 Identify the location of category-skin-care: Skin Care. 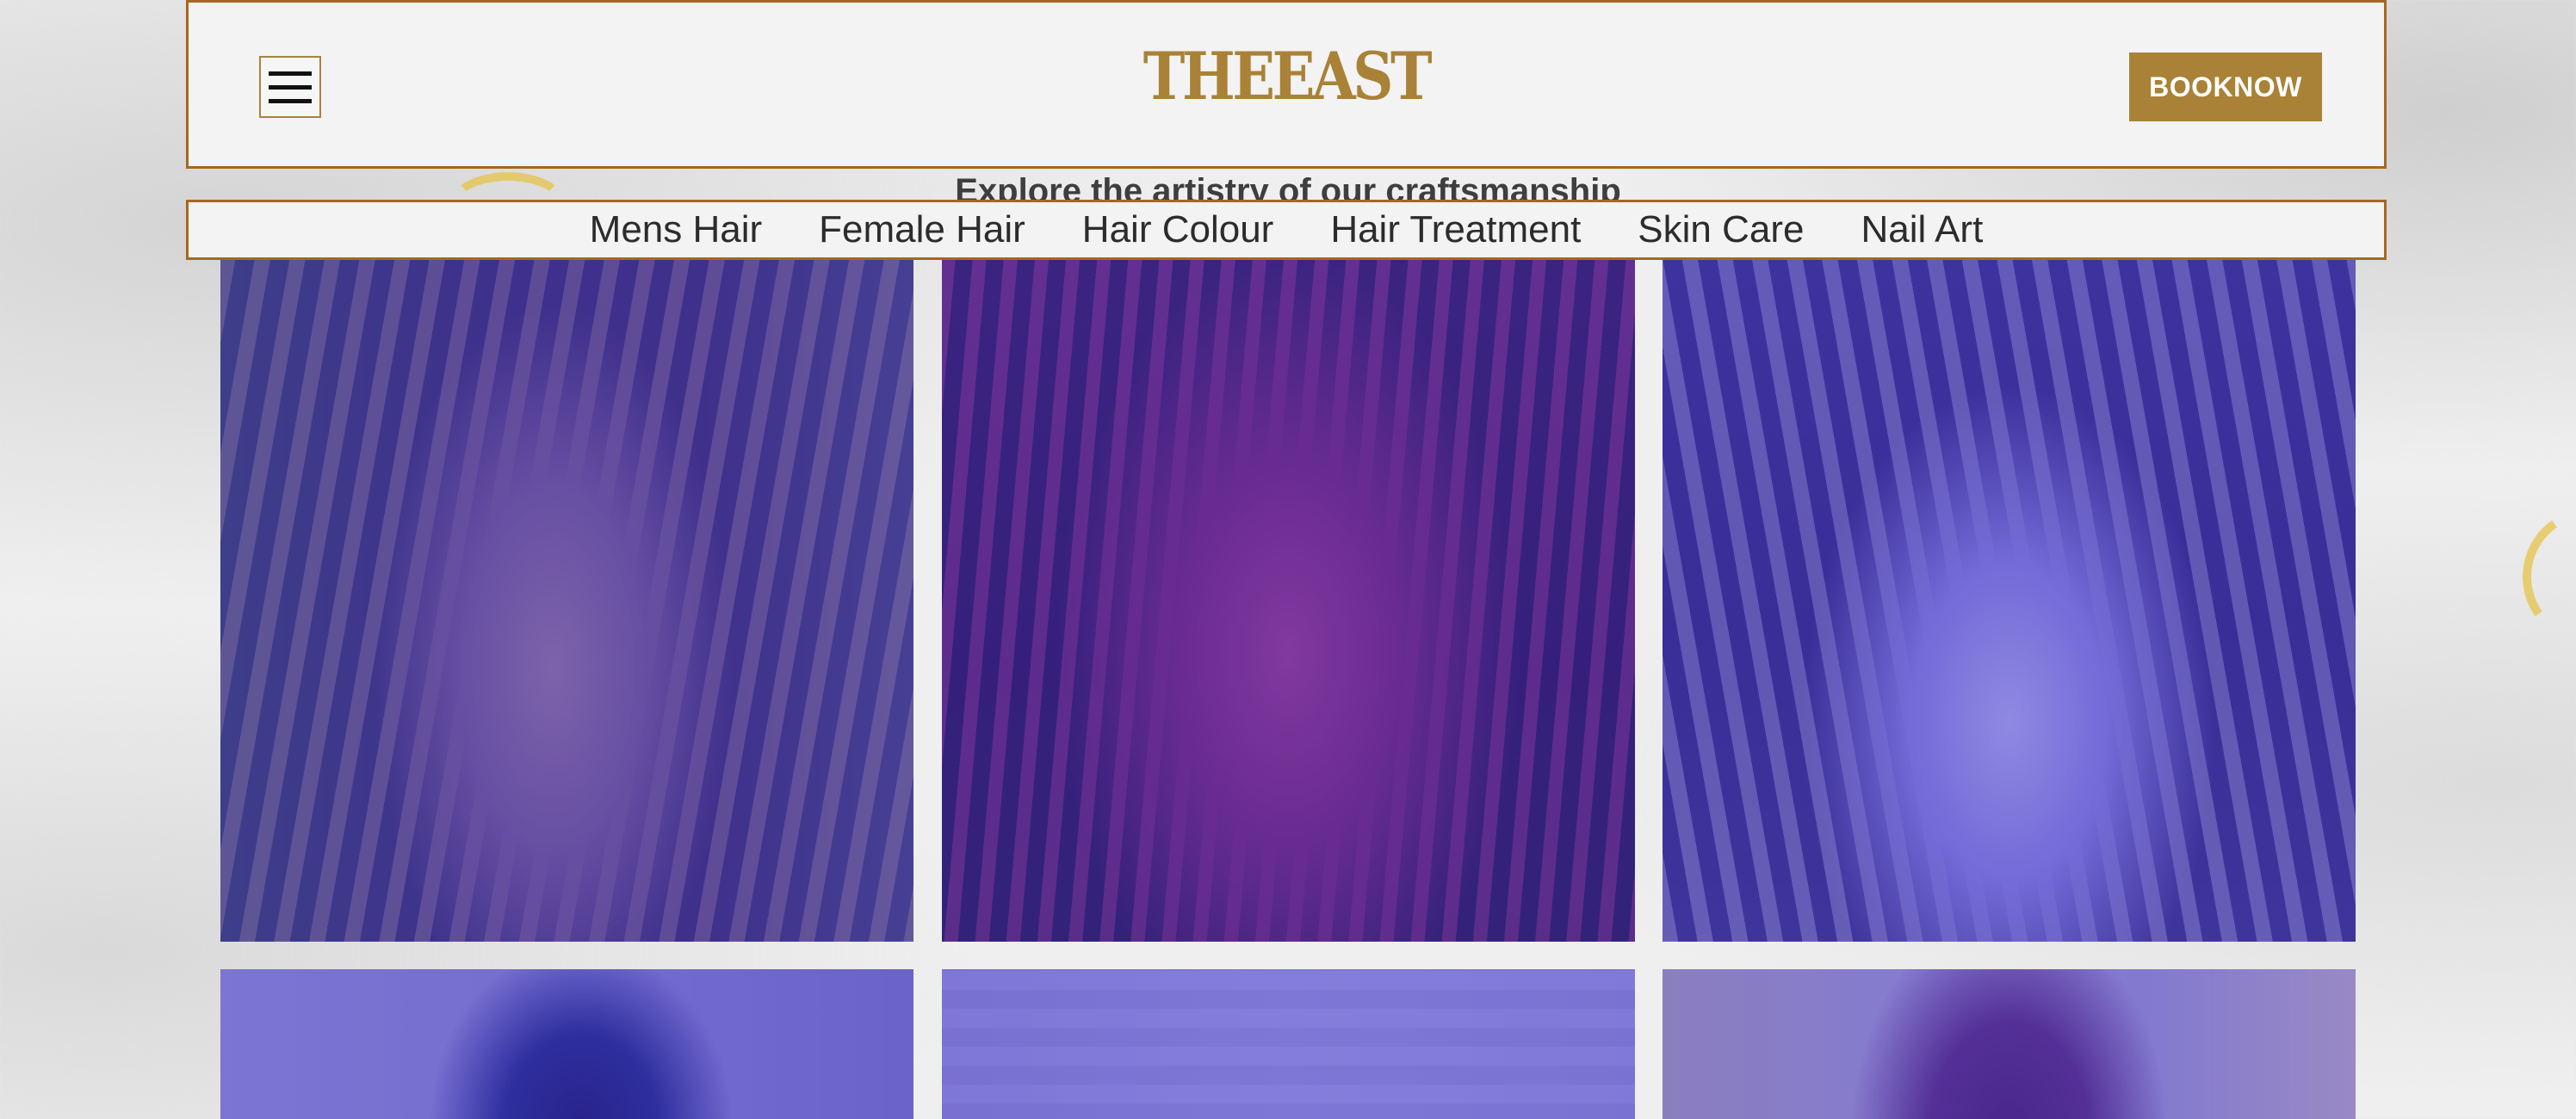
(1721, 230).